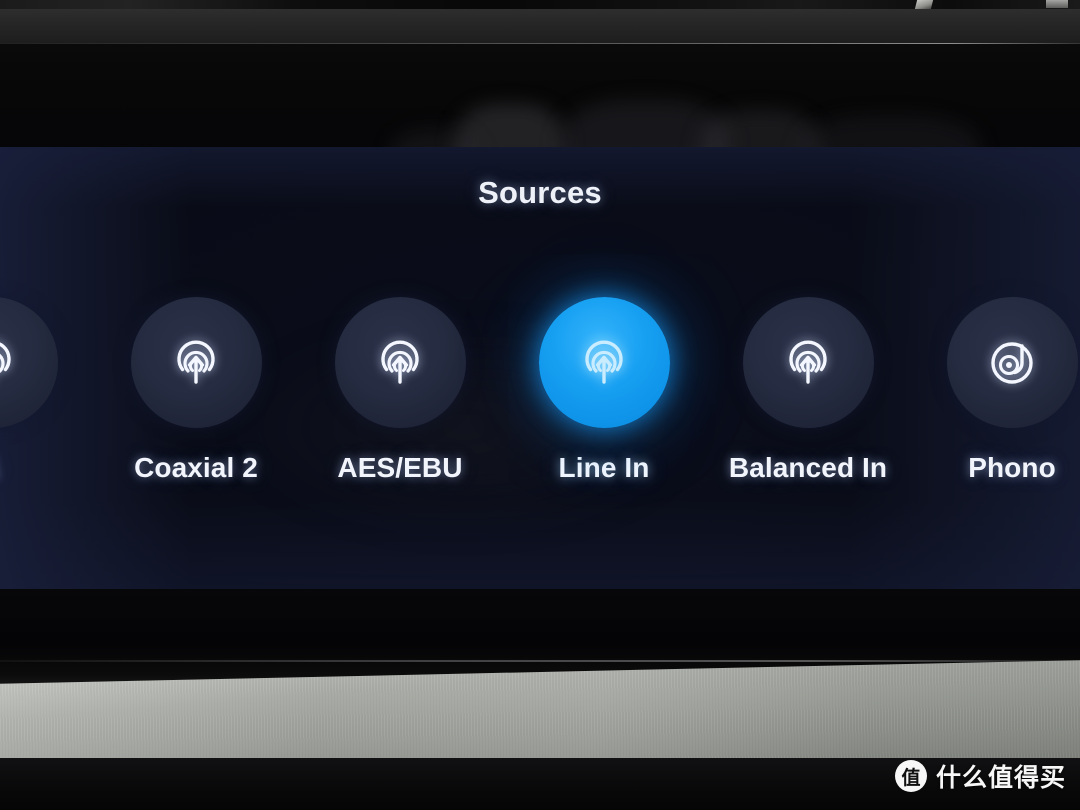 This screenshot has height=810, width=1080. Describe the element at coordinates (924, 4) in the screenshot. I see `background-highlight` at that location.